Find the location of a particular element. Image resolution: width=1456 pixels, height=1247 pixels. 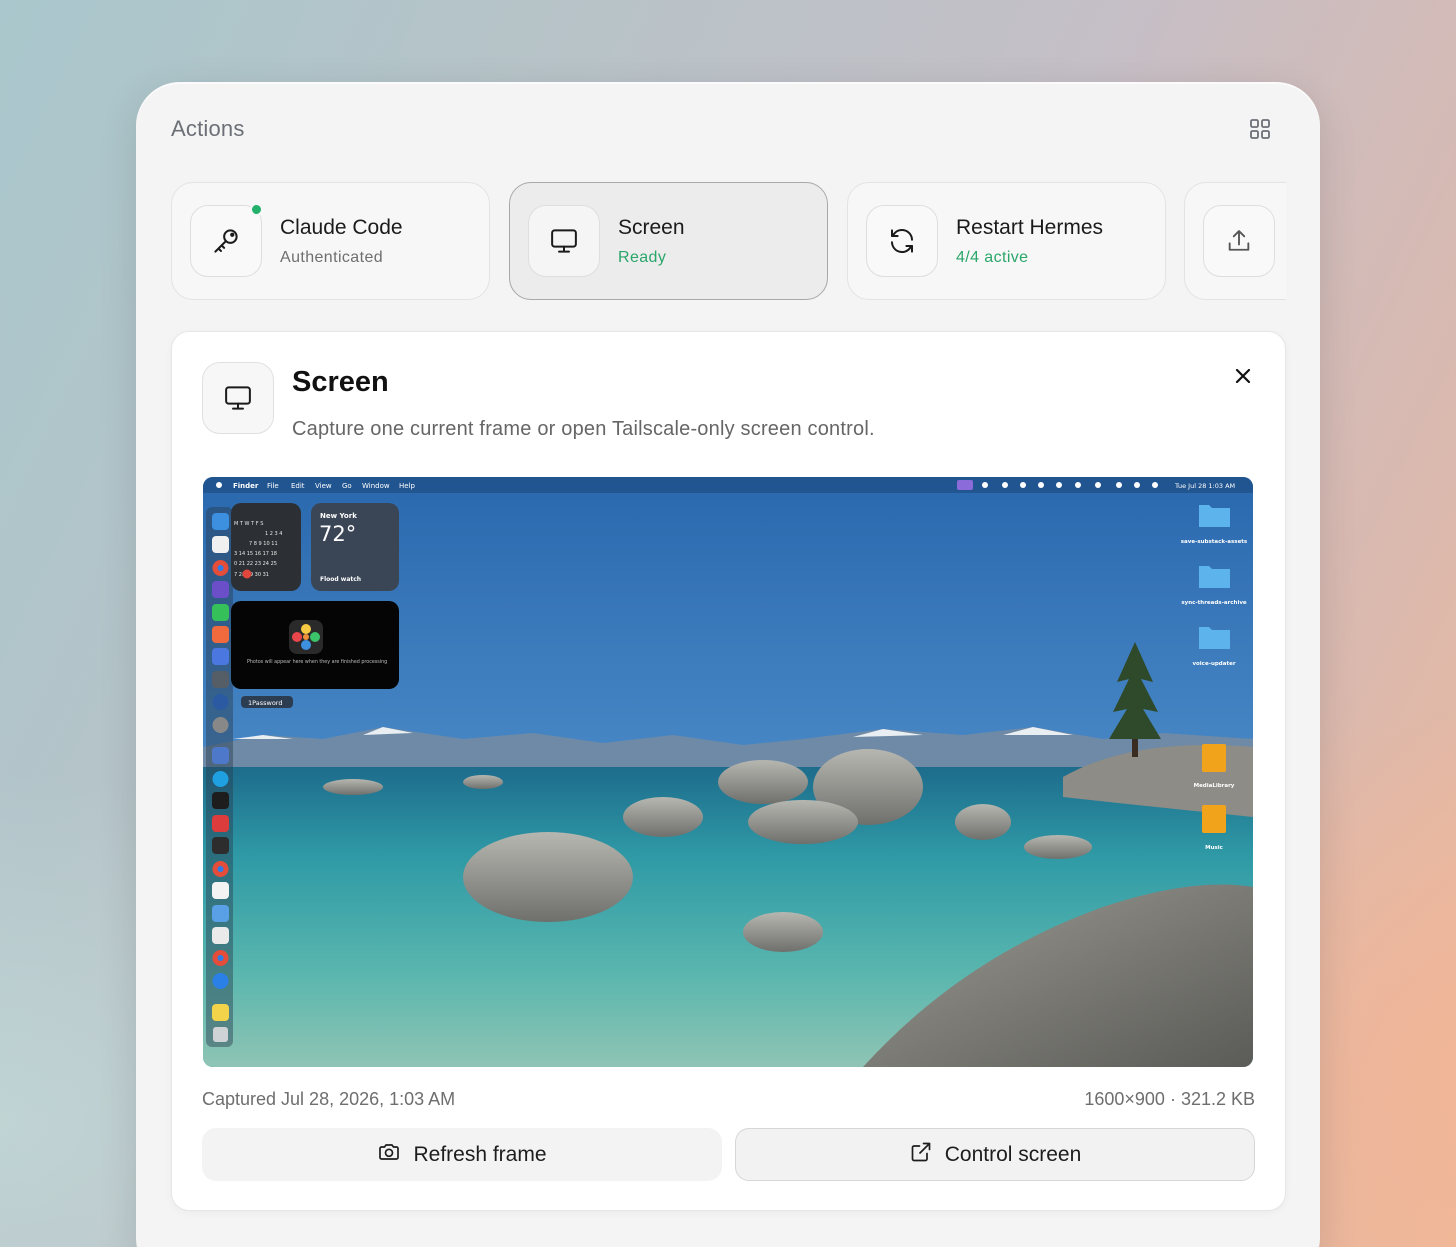

calendar-row: 0 21 22 23 24 25 is located at coordinates (255, 564).